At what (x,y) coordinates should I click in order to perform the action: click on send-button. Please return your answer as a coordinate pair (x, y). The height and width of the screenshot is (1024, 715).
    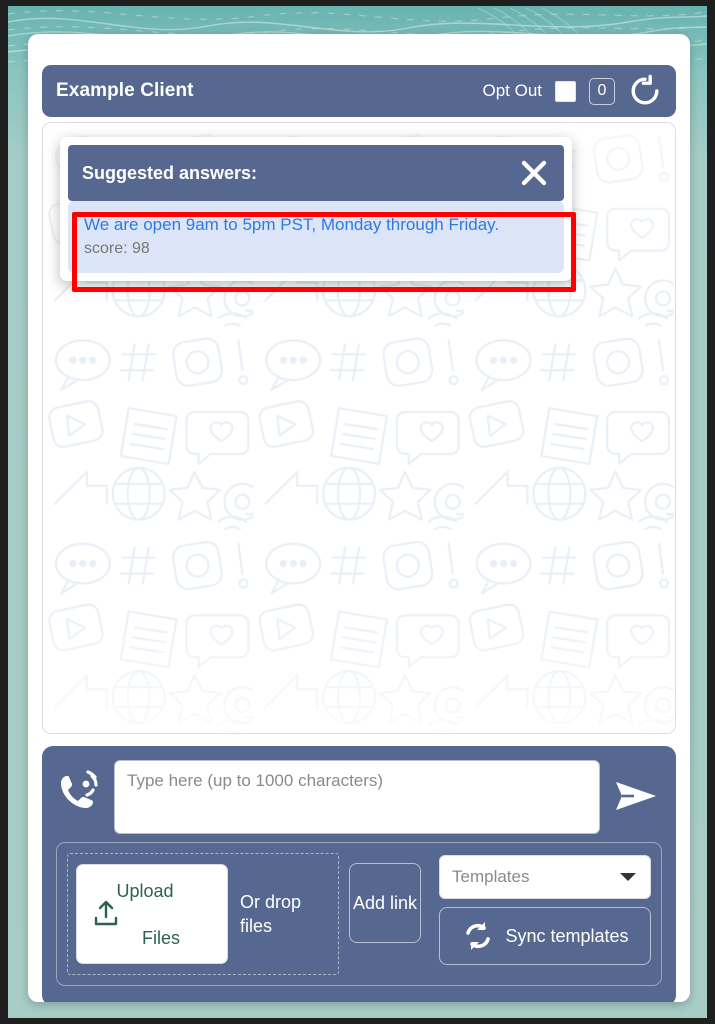
    Looking at the image, I should click on (636, 797).